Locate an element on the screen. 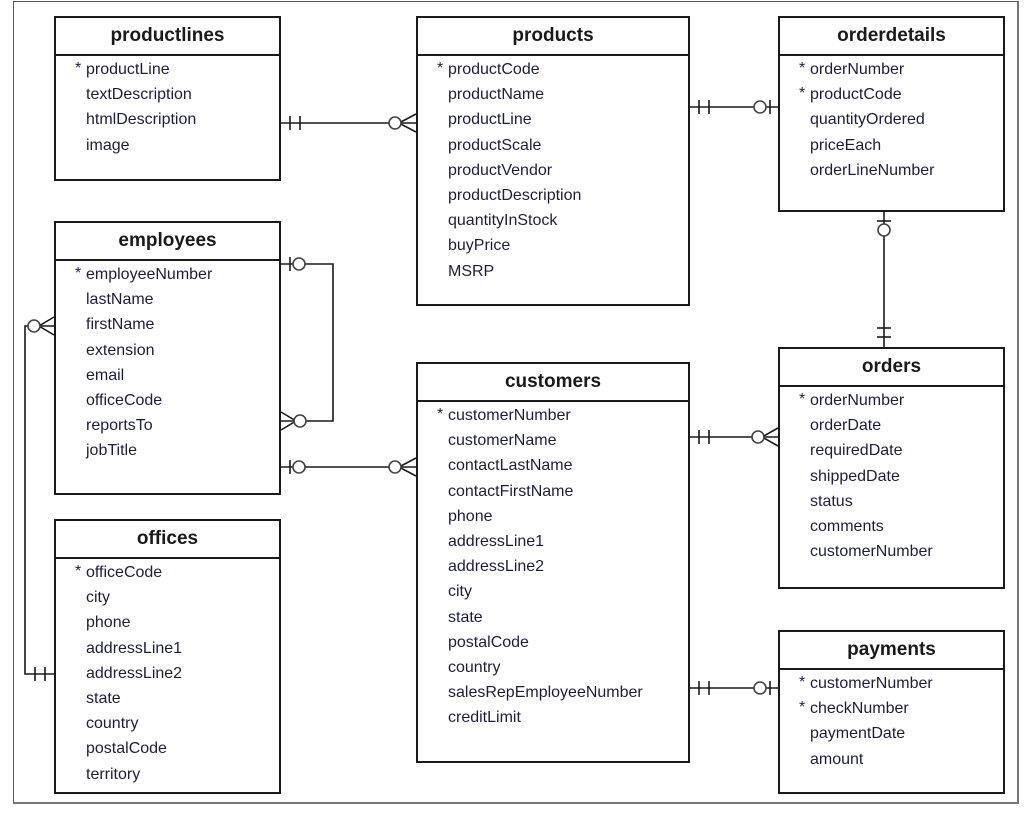 The height and width of the screenshot is (815, 1024). entity-title: employees is located at coordinates (167, 242).